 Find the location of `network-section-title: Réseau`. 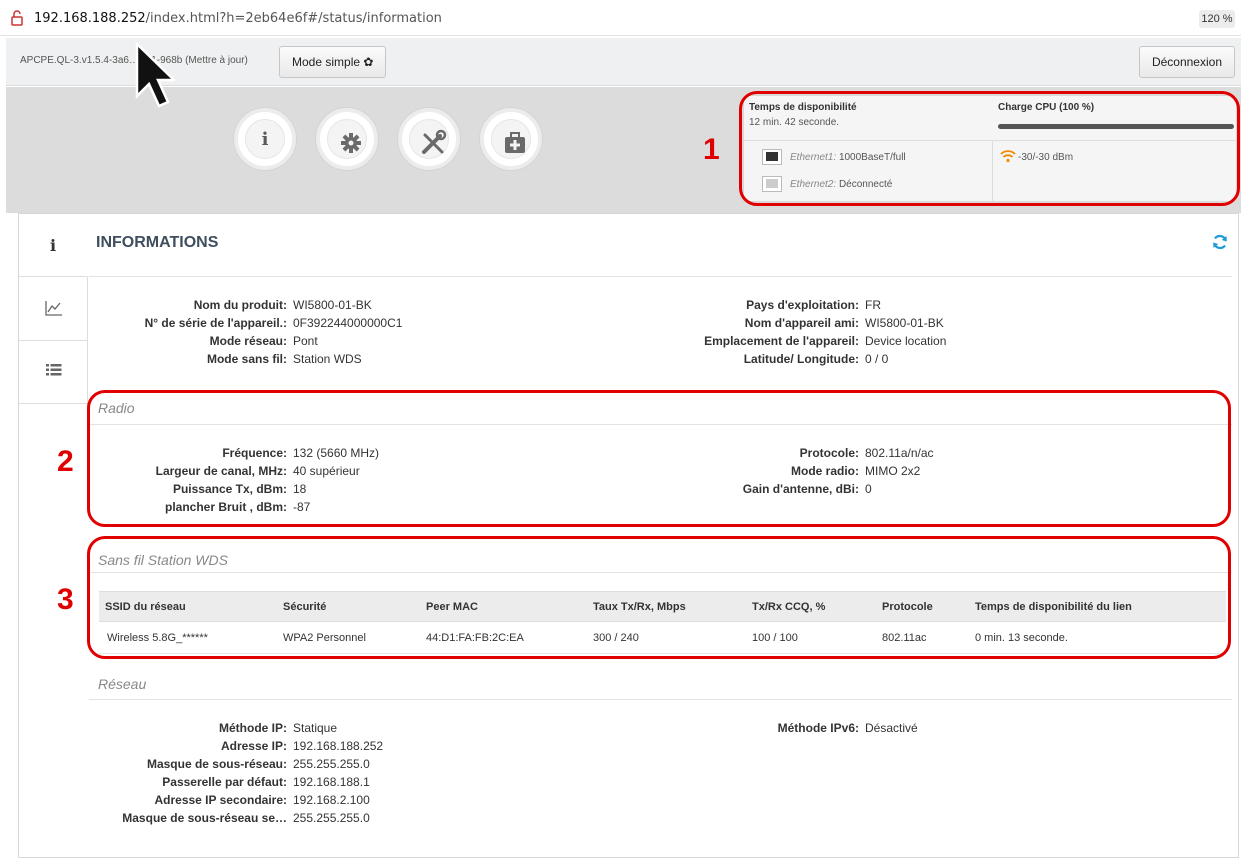

network-section-title: Réseau is located at coordinates (122, 684).